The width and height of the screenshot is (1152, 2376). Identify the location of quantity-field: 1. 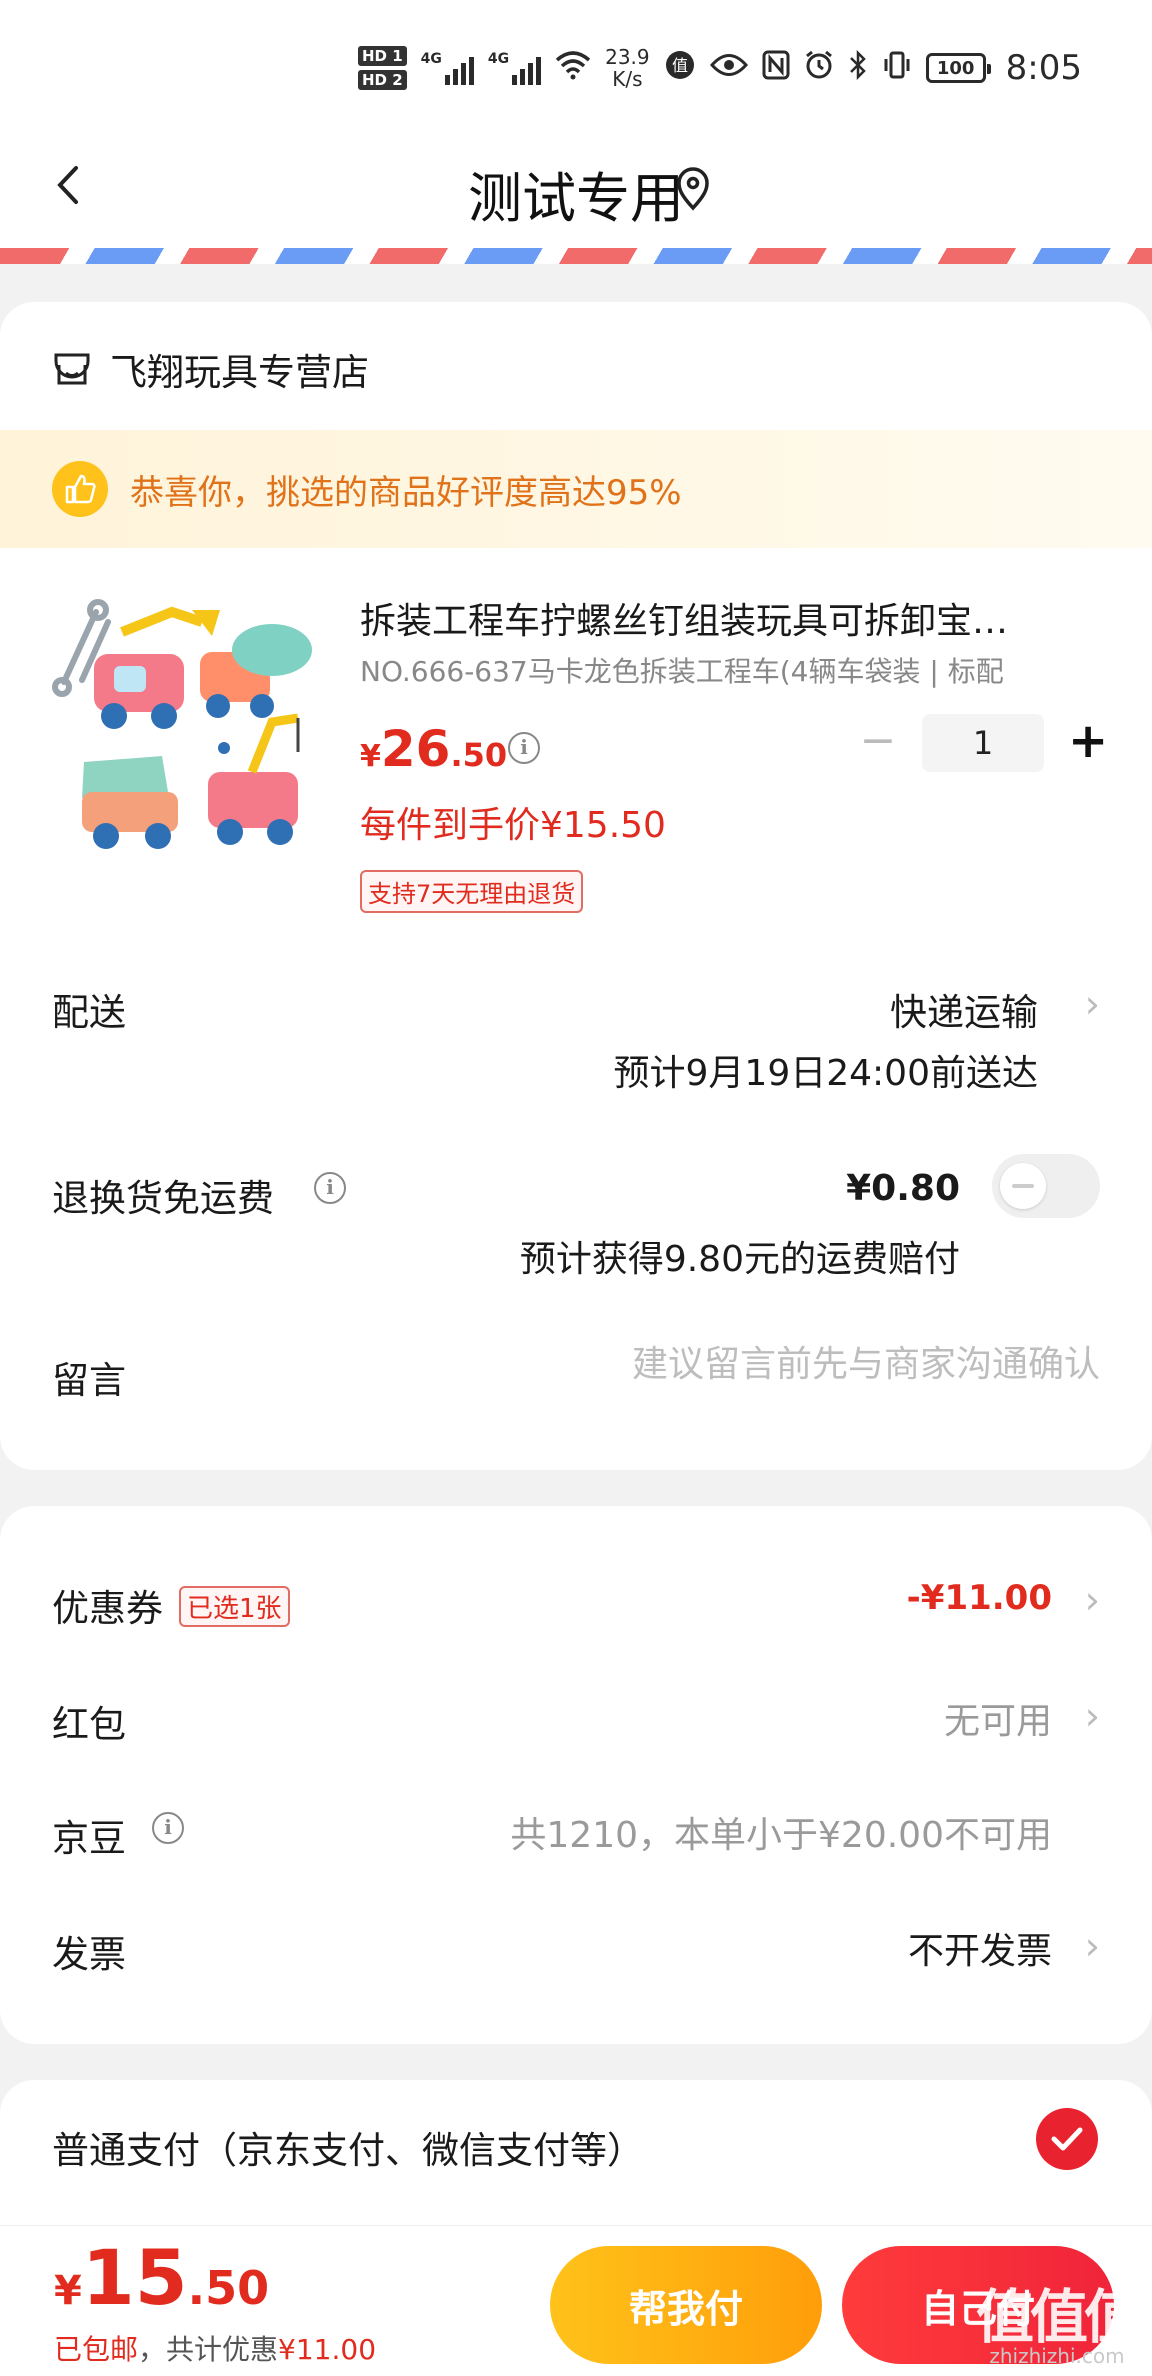
(983, 743).